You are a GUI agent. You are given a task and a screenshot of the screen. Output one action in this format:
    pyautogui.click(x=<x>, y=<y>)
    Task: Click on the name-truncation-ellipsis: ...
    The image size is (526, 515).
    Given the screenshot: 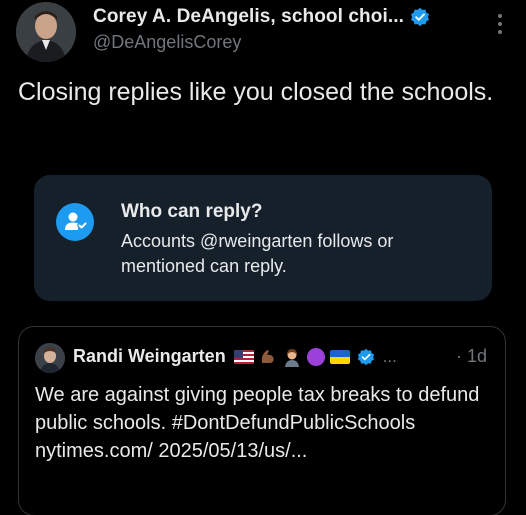 What is the action you would take?
    pyautogui.click(x=389, y=356)
    